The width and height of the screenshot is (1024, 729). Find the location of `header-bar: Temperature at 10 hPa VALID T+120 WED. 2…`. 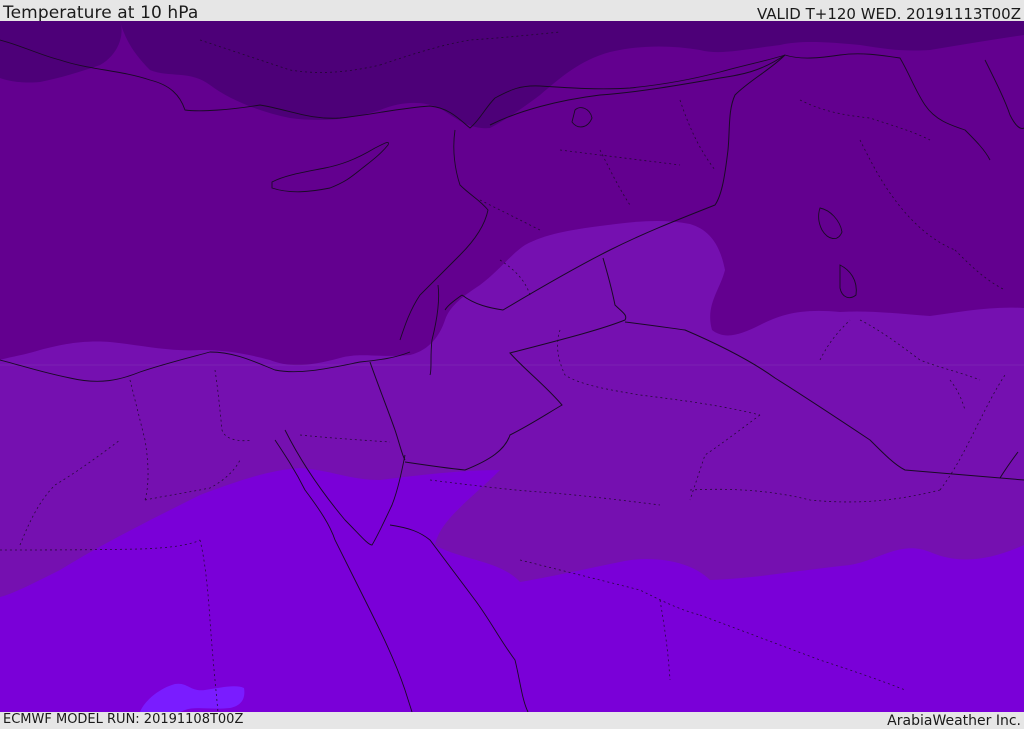

header-bar: Temperature at 10 hPa VALID T+120 WED. 2… is located at coordinates (512, 11).